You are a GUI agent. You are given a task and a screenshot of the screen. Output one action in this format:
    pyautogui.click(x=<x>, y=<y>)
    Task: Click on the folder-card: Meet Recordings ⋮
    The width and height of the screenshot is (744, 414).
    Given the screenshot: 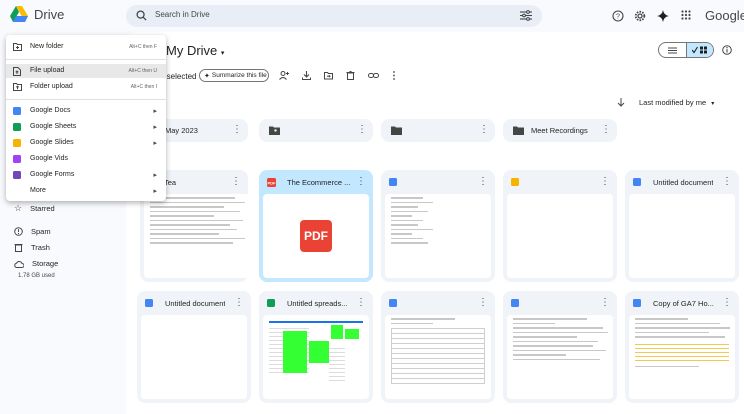 What is the action you would take?
    pyautogui.click(x=560, y=130)
    